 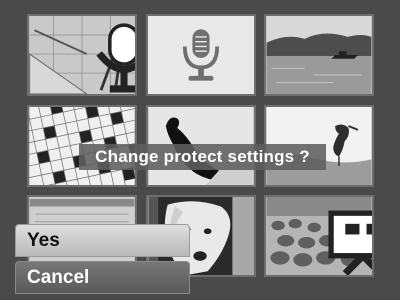 I want to click on thumbnail-drafting-tools, so click(x=82, y=55).